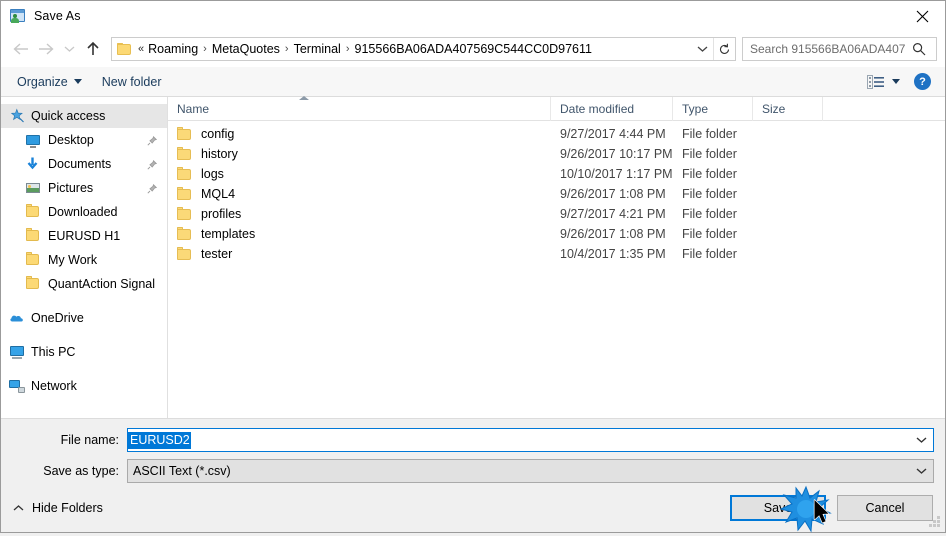 This screenshot has width=946, height=536. I want to click on help-button: ?, so click(922, 81).